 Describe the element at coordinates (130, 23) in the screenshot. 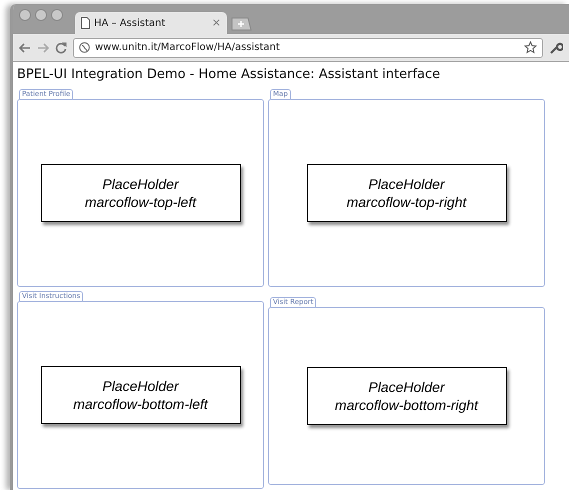

I see `tab-title: HA – Assistant` at that location.